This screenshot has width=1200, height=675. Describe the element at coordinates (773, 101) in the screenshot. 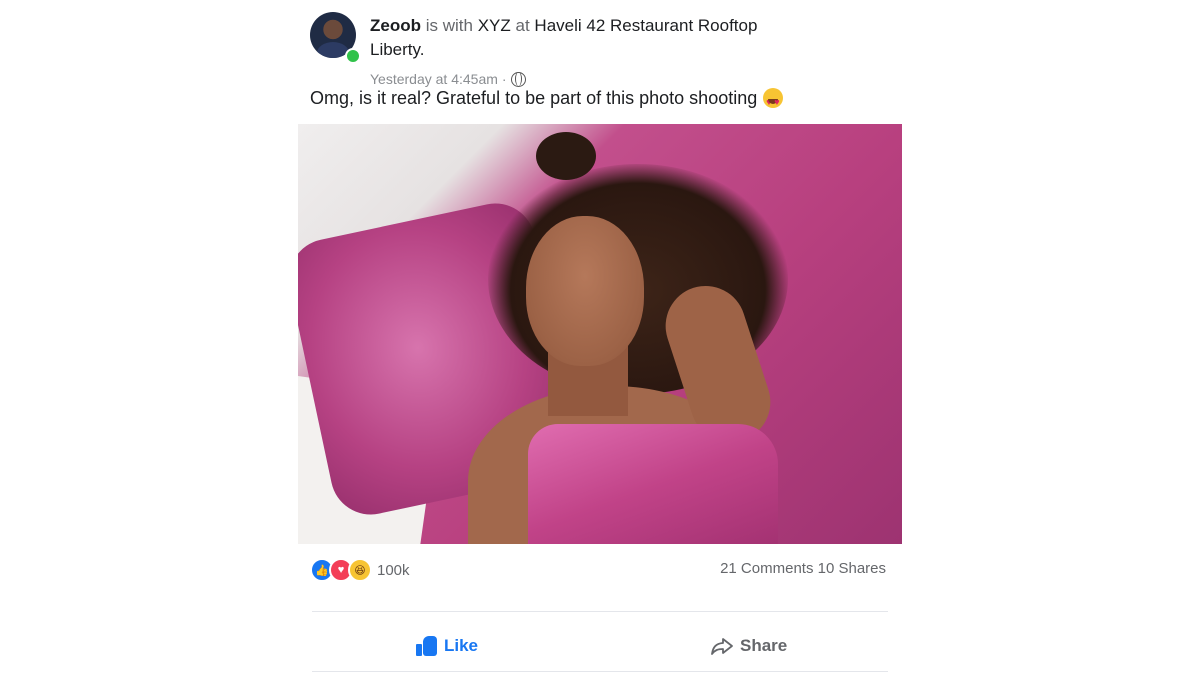

I see `heart-eyes-emoji-icon` at that location.